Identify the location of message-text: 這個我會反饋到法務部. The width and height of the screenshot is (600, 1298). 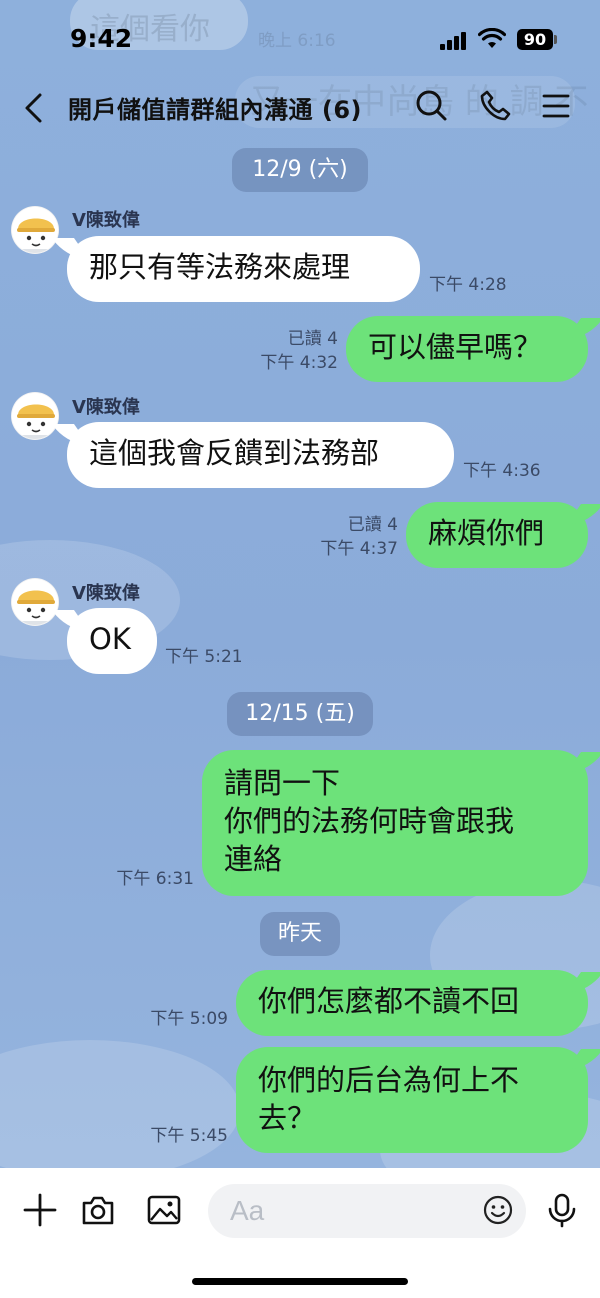
(234, 453).